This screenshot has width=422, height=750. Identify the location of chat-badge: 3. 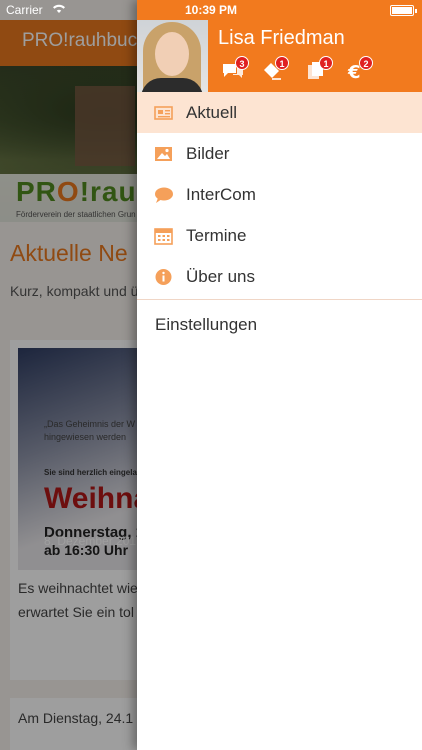
(242, 63).